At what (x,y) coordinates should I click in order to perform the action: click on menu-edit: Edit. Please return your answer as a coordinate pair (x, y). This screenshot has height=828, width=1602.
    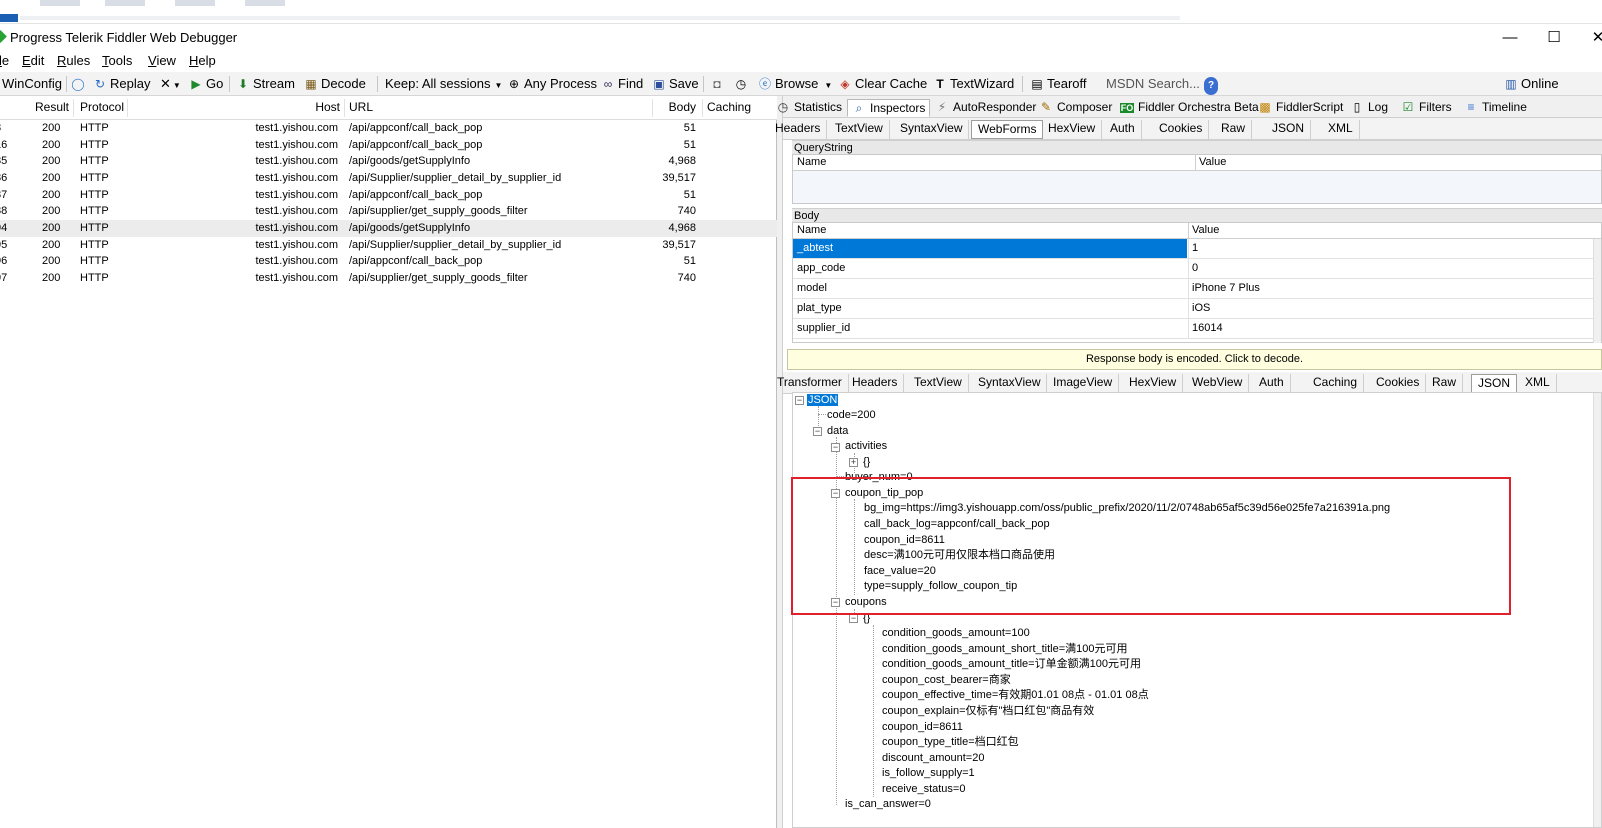
    Looking at the image, I should click on (33, 60).